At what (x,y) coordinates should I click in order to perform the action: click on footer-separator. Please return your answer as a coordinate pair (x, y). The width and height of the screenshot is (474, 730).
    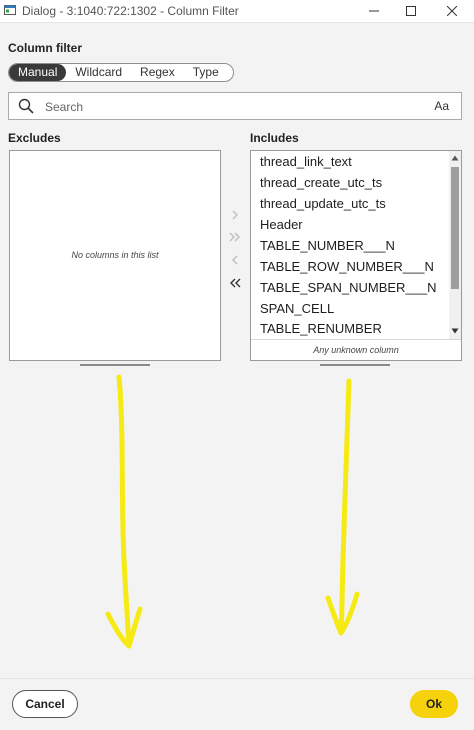
    Looking at the image, I should click on (237, 678).